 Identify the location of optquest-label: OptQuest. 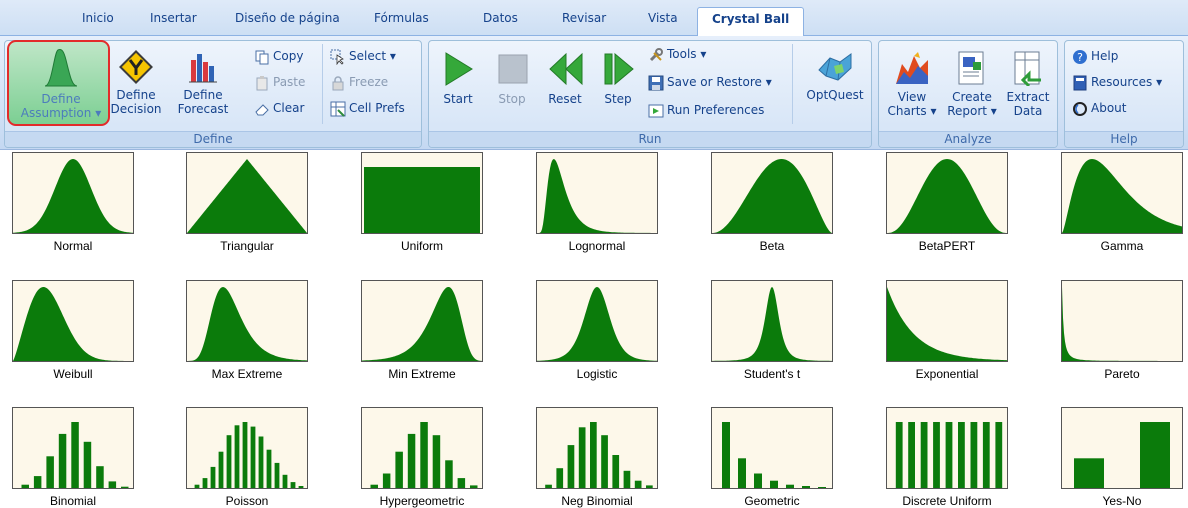
(835, 95).